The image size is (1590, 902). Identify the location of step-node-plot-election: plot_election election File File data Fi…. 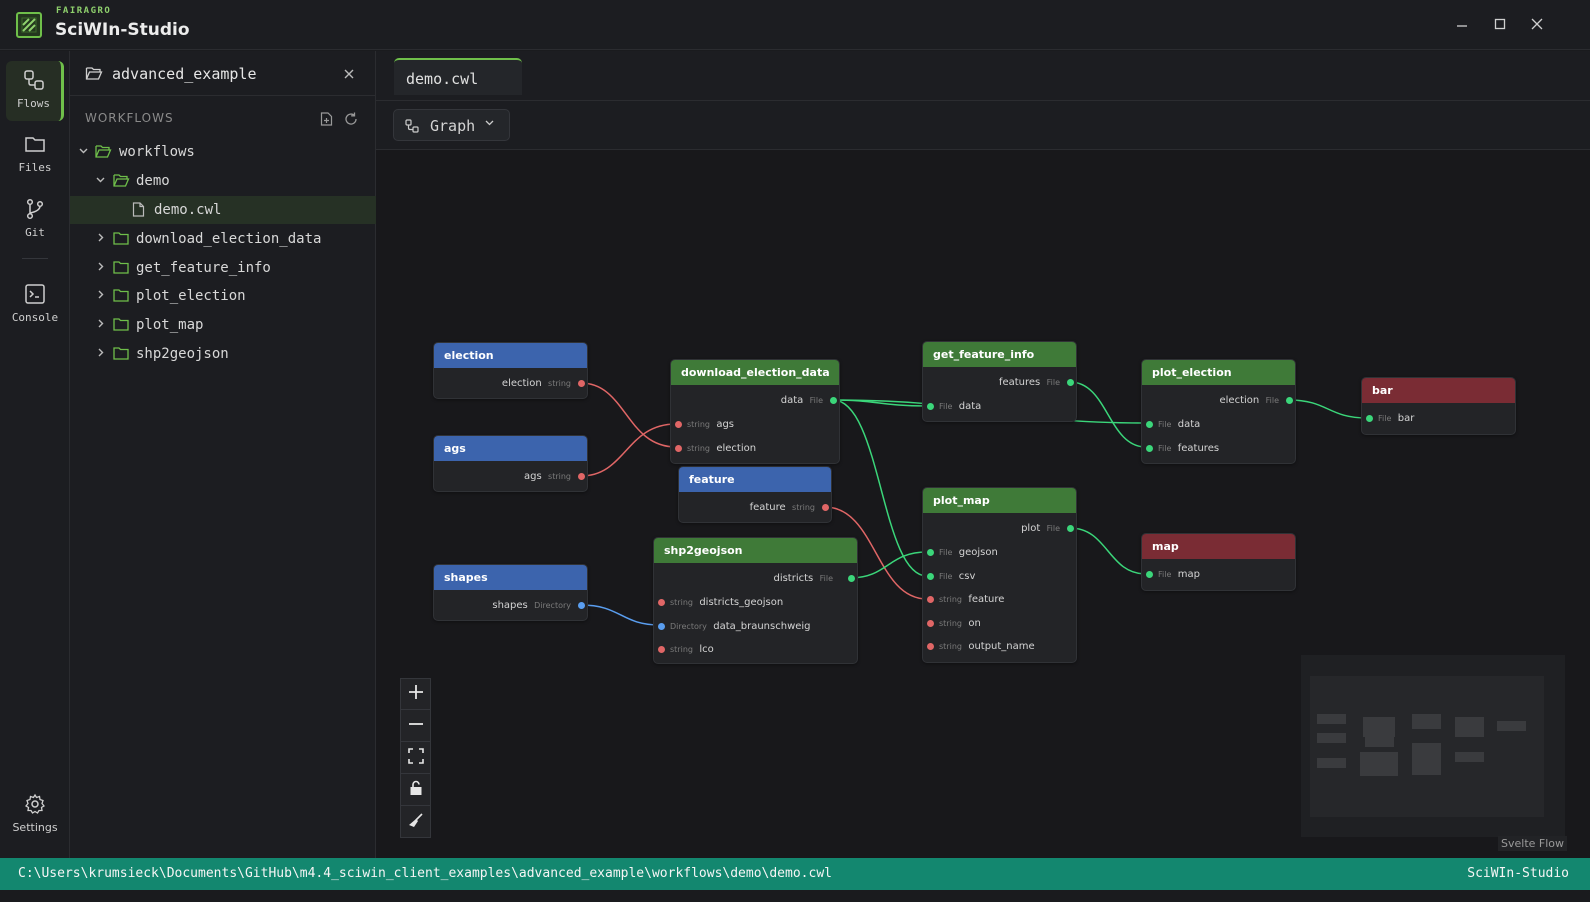
(1218, 411).